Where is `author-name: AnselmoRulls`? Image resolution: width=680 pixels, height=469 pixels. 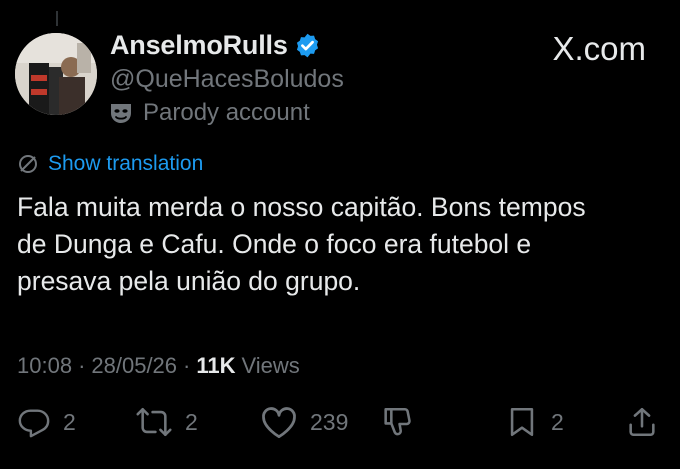
author-name: AnselmoRulls is located at coordinates (215, 45).